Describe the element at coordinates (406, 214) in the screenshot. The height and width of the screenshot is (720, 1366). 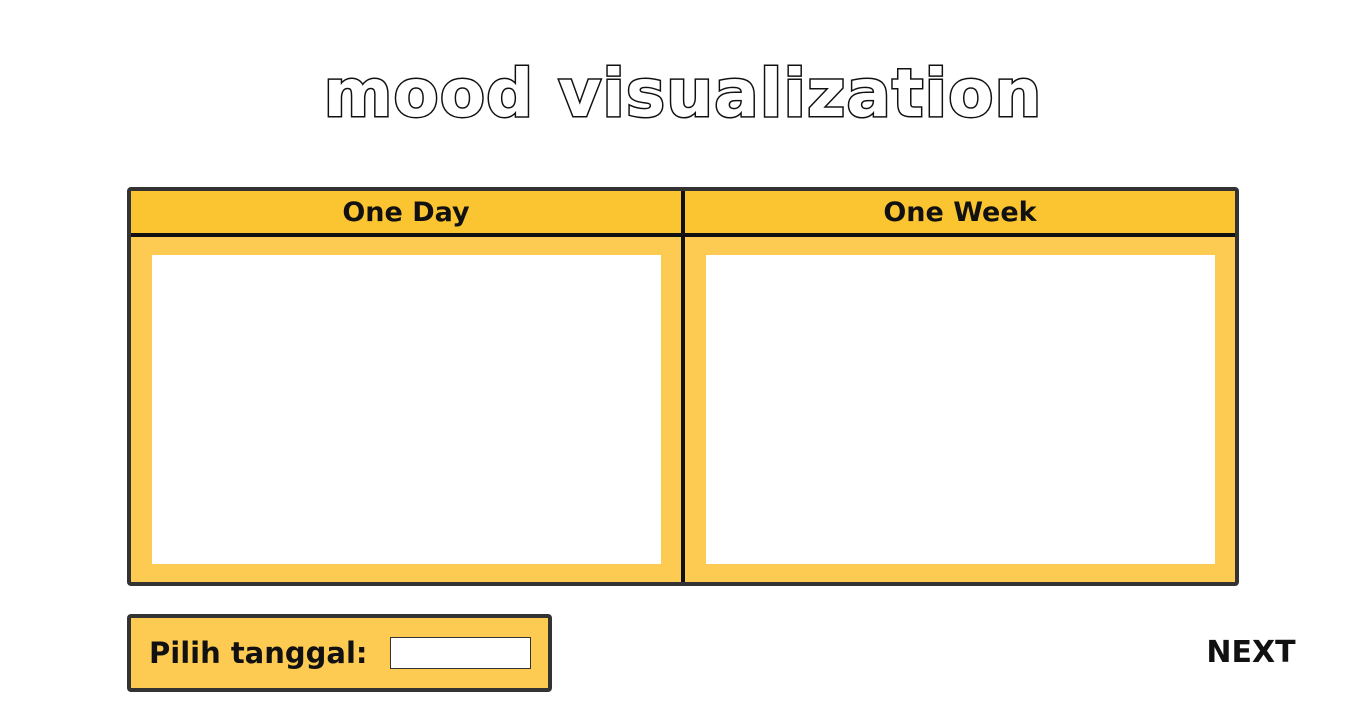
I see `one-day-panel-header: One Day` at that location.